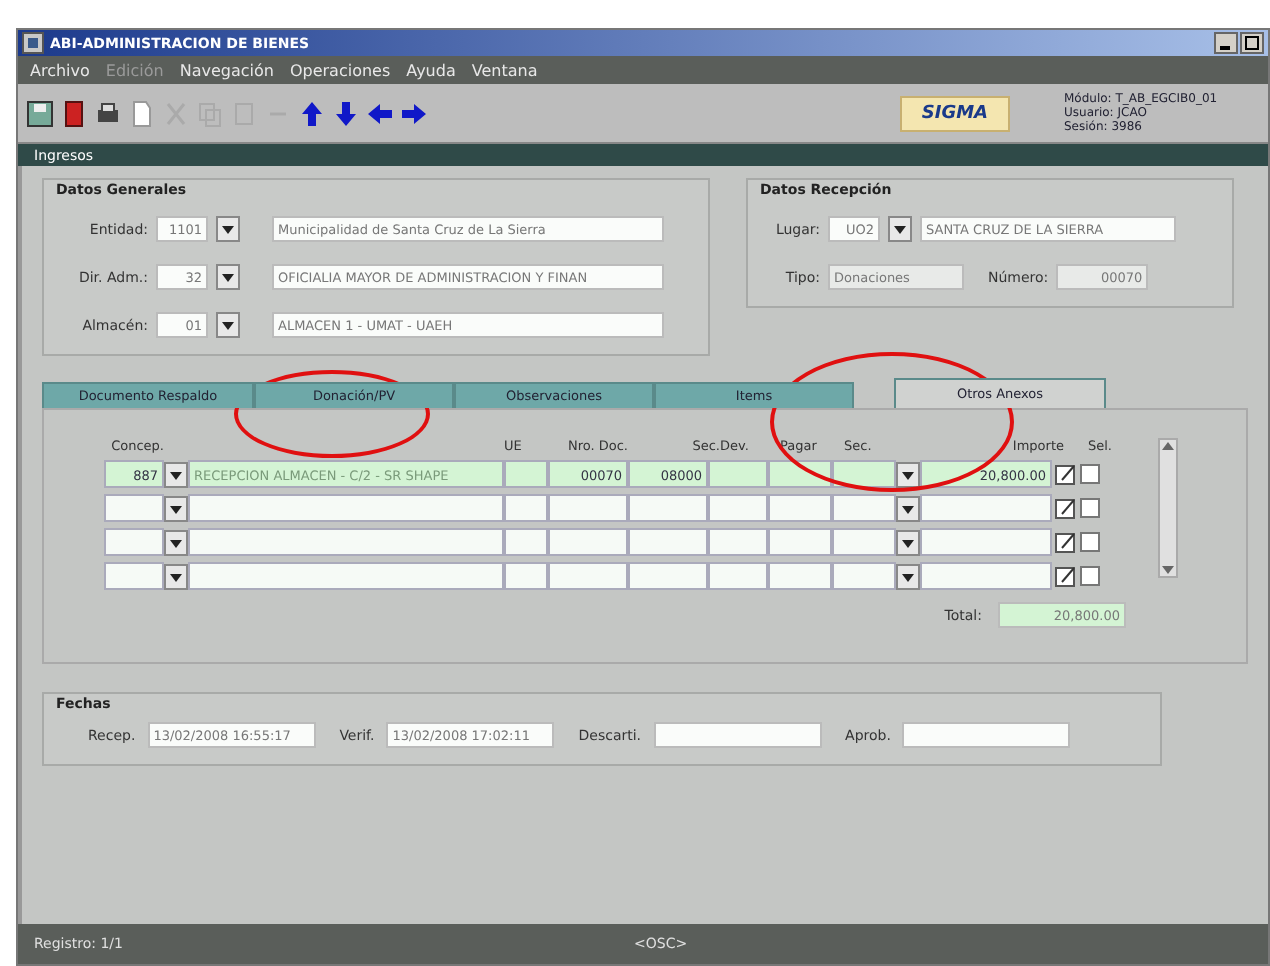  What do you see at coordinates (504, 70) in the screenshot?
I see `menu-item: Ventana` at bounding box center [504, 70].